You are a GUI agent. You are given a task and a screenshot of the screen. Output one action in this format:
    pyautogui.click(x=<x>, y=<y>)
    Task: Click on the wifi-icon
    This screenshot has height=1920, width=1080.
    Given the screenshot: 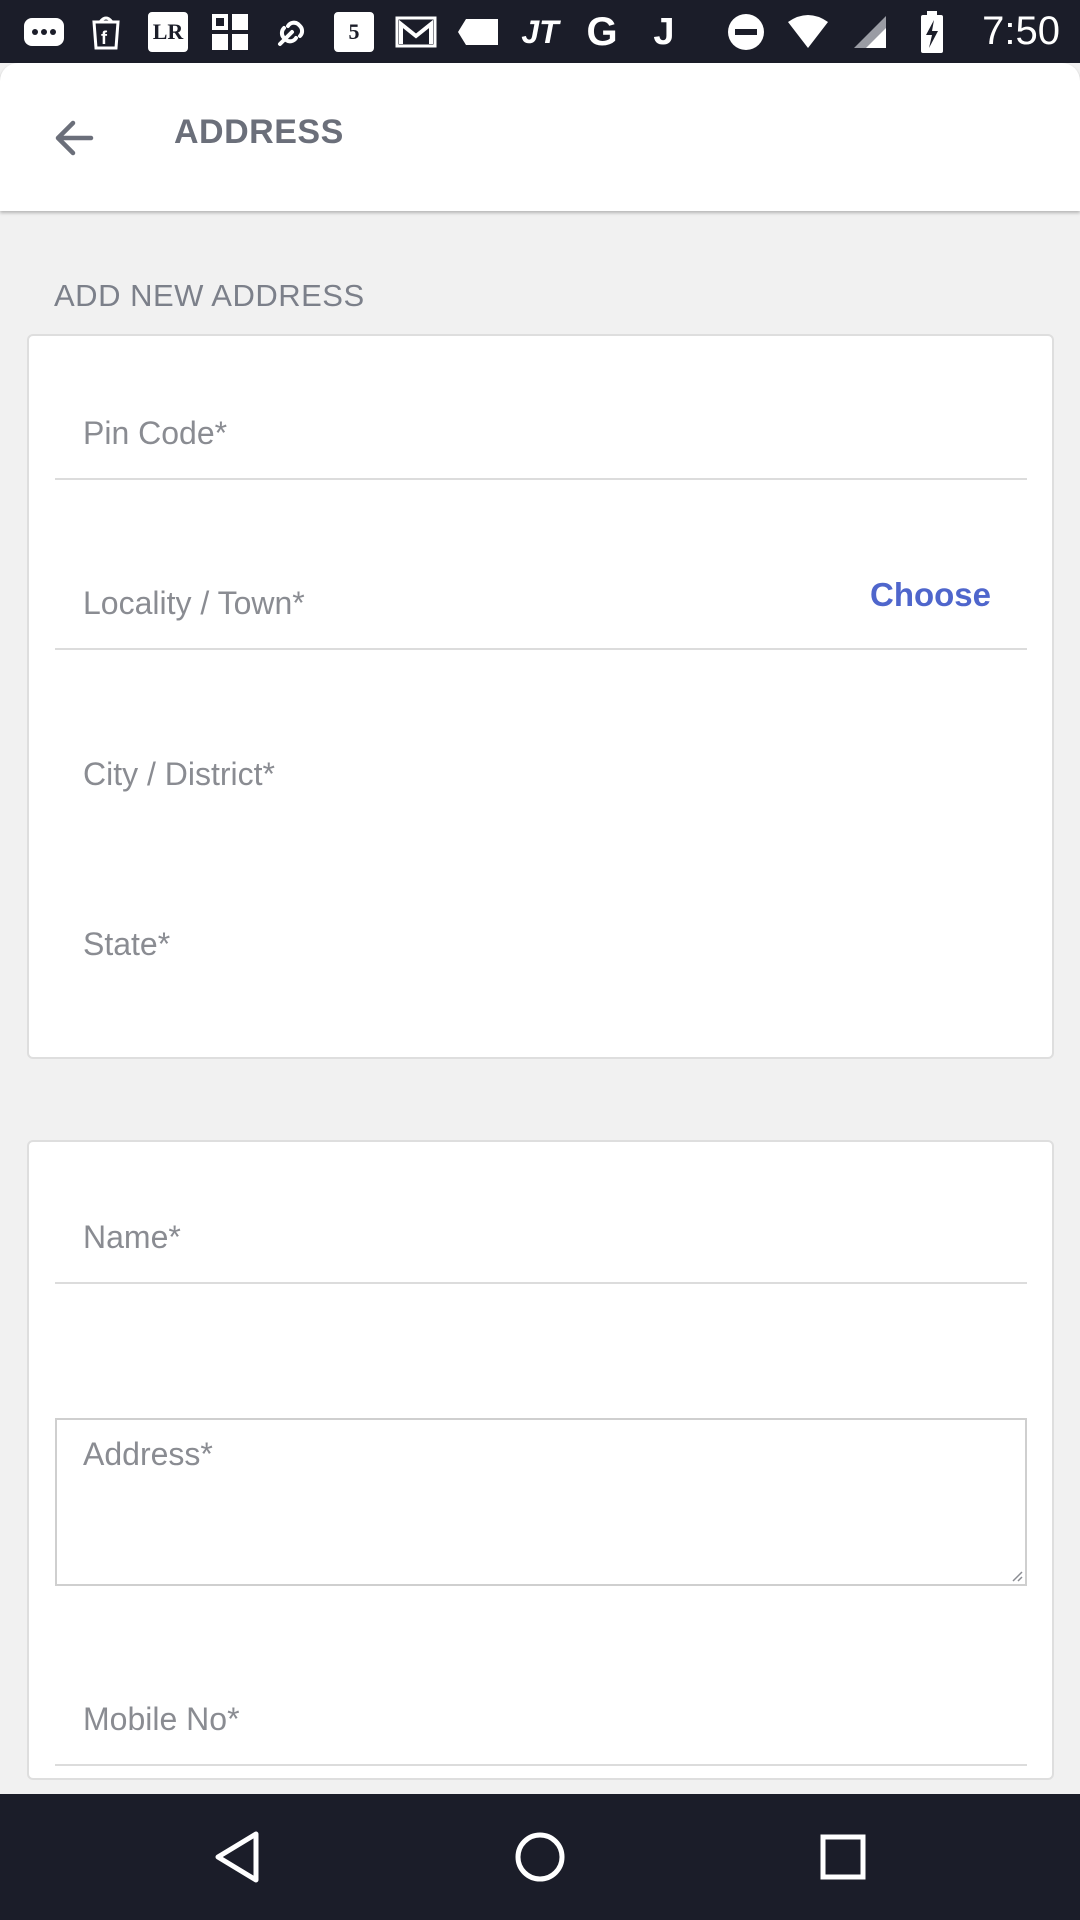 What is the action you would take?
    pyautogui.click(x=808, y=32)
    